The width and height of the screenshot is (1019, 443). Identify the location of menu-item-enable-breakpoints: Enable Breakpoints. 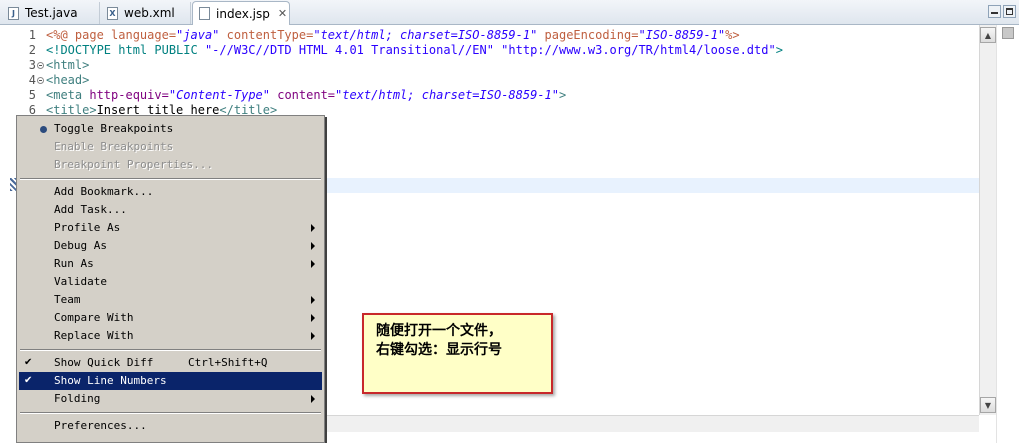
(170, 147).